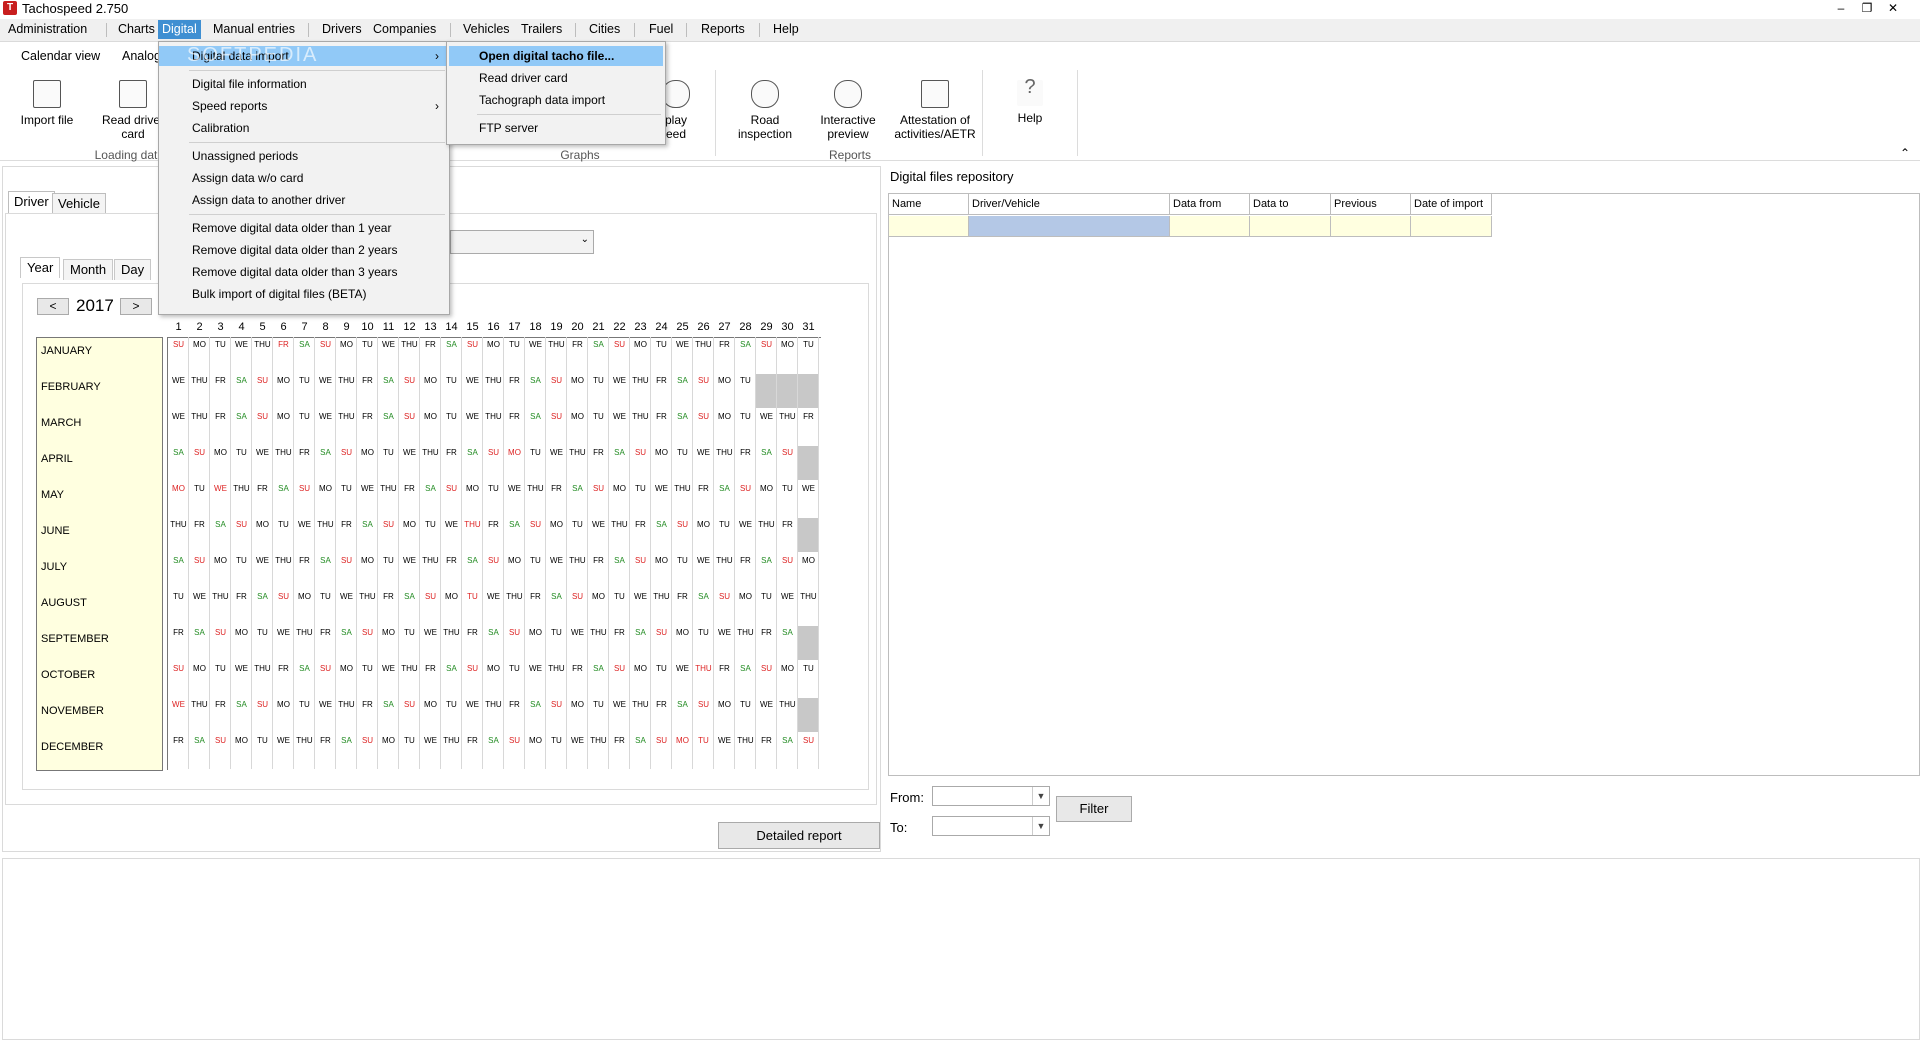 This screenshot has height=1040, width=1920. I want to click on table-cell, so click(929, 226).